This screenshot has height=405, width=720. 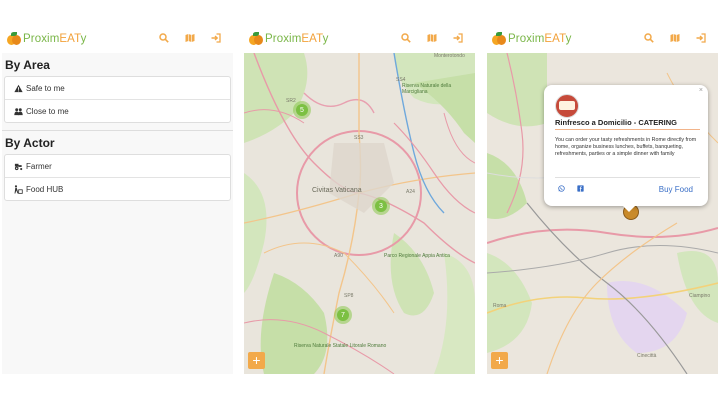 What do you see at coordinates (359, 138) in the screenshot?
I see `map-label: SS3` at bounding box center [359, 138].